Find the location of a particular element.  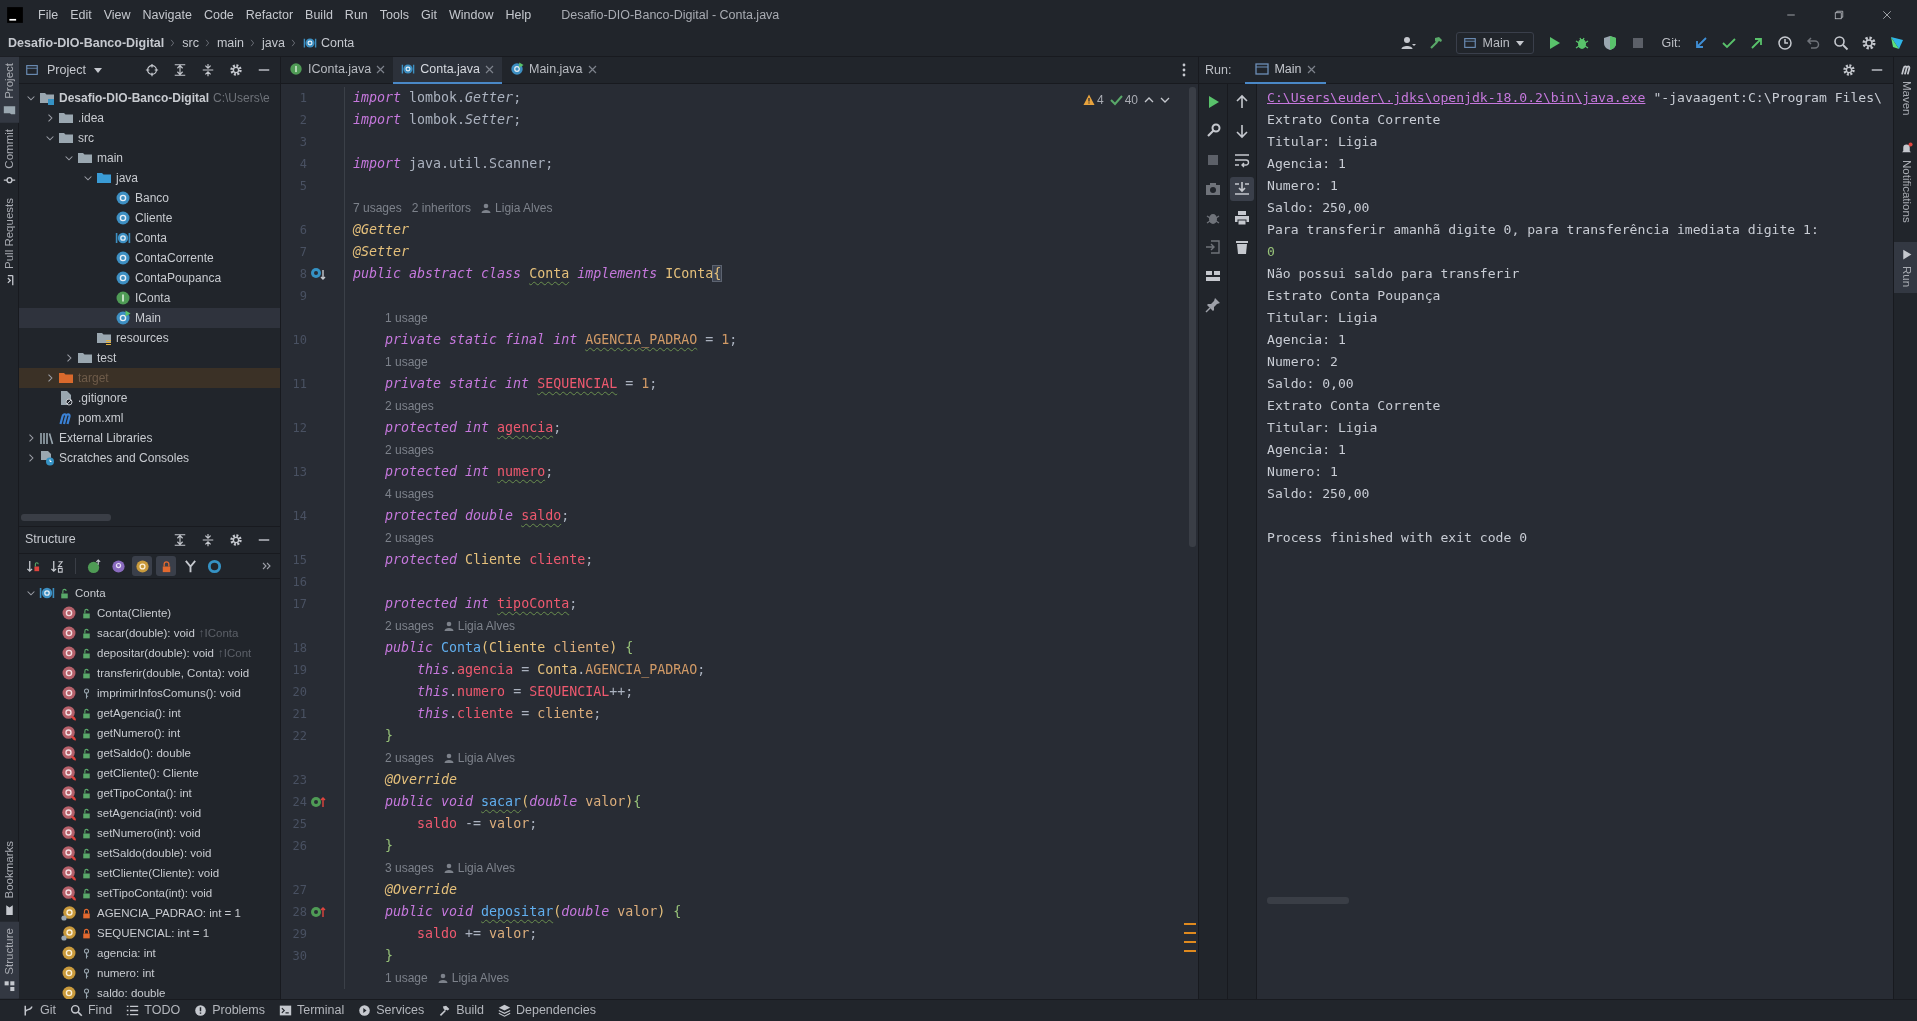

tree-item: IConta is located at coordinates (153, 298).